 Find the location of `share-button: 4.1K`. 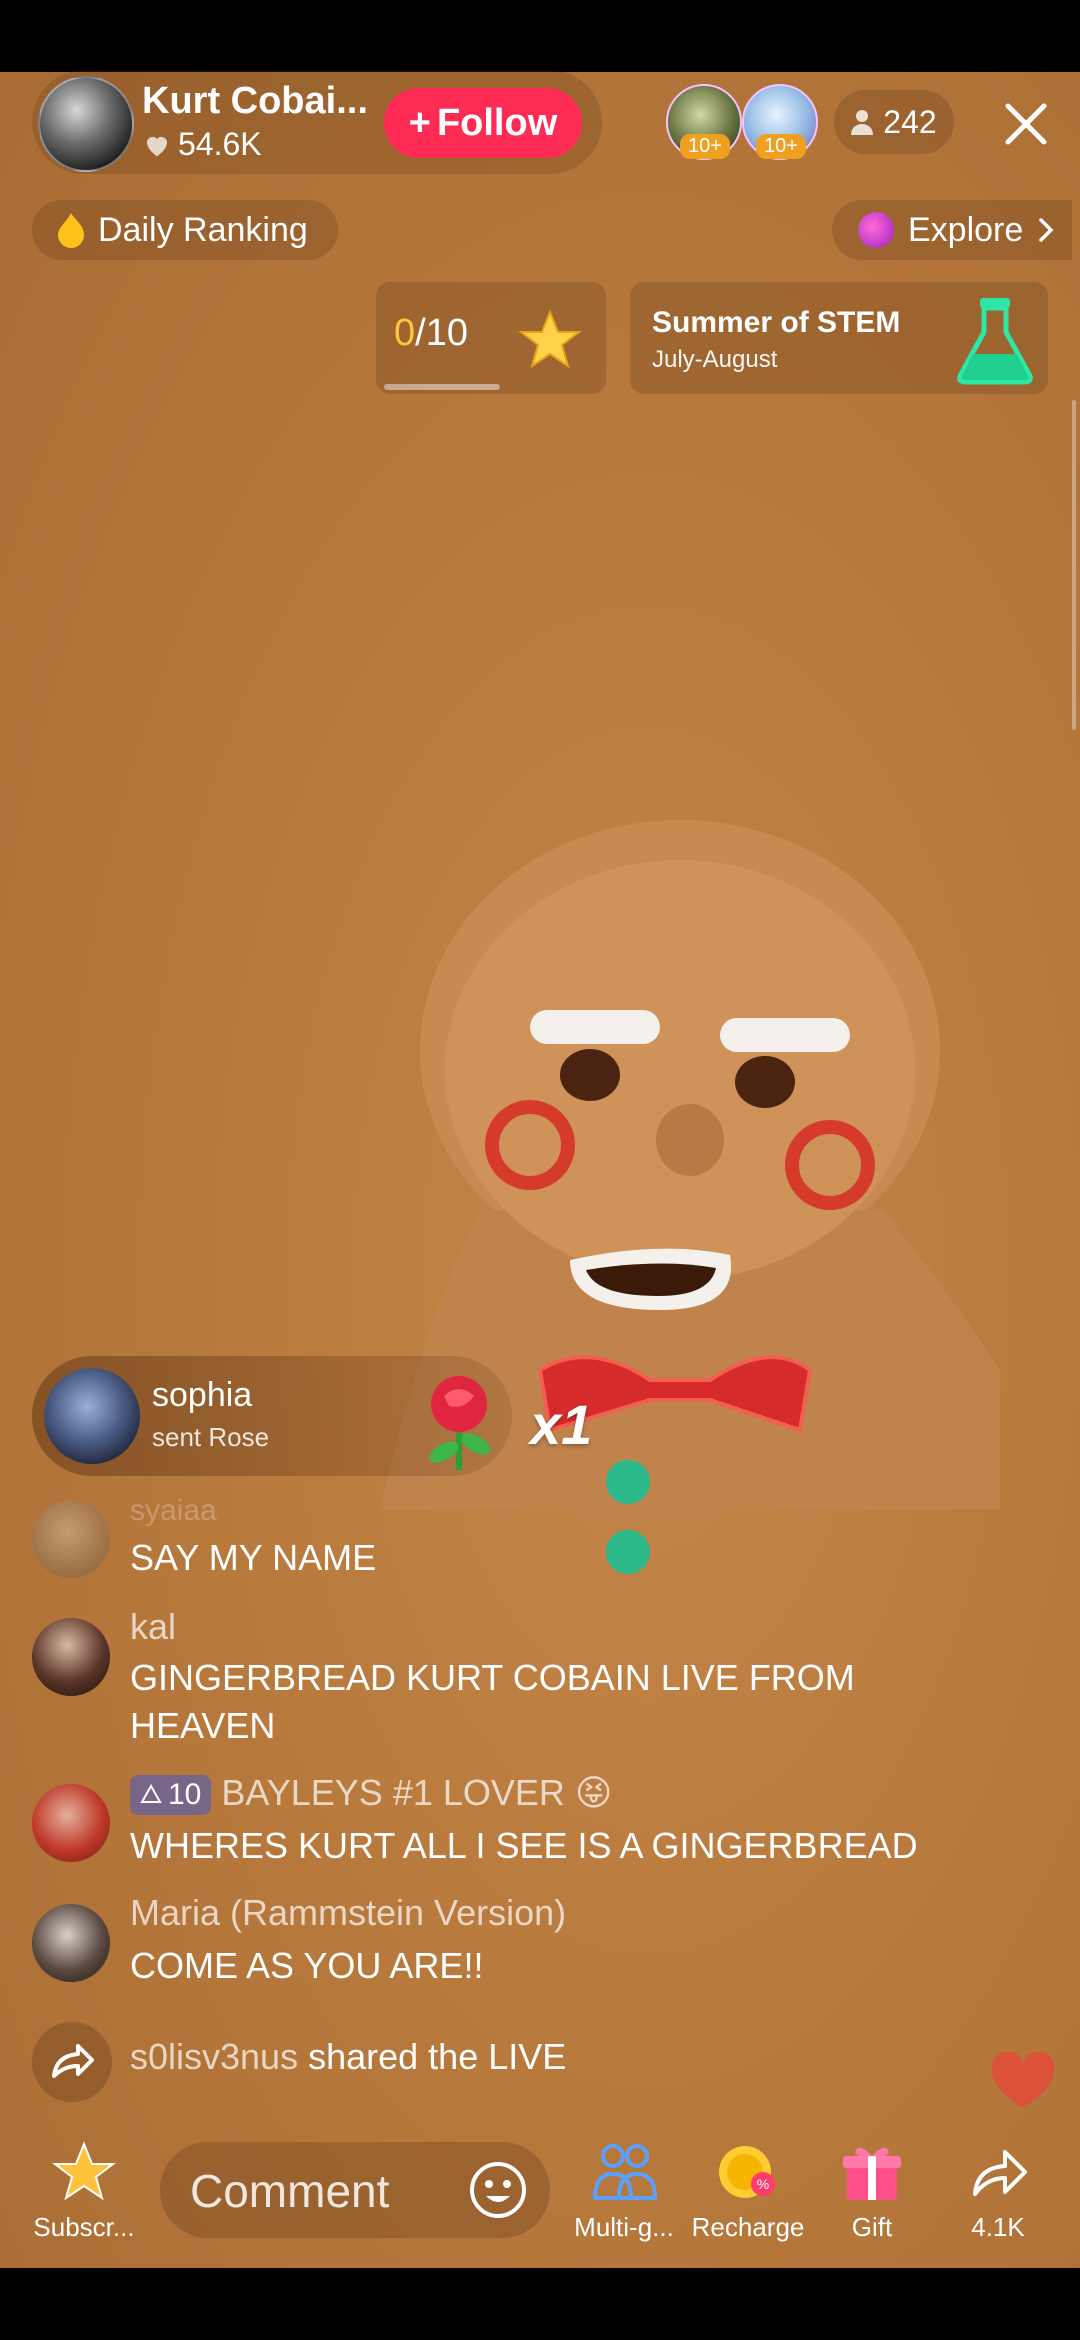

share-button: 4.1K is located at coordinates (998, 2191).